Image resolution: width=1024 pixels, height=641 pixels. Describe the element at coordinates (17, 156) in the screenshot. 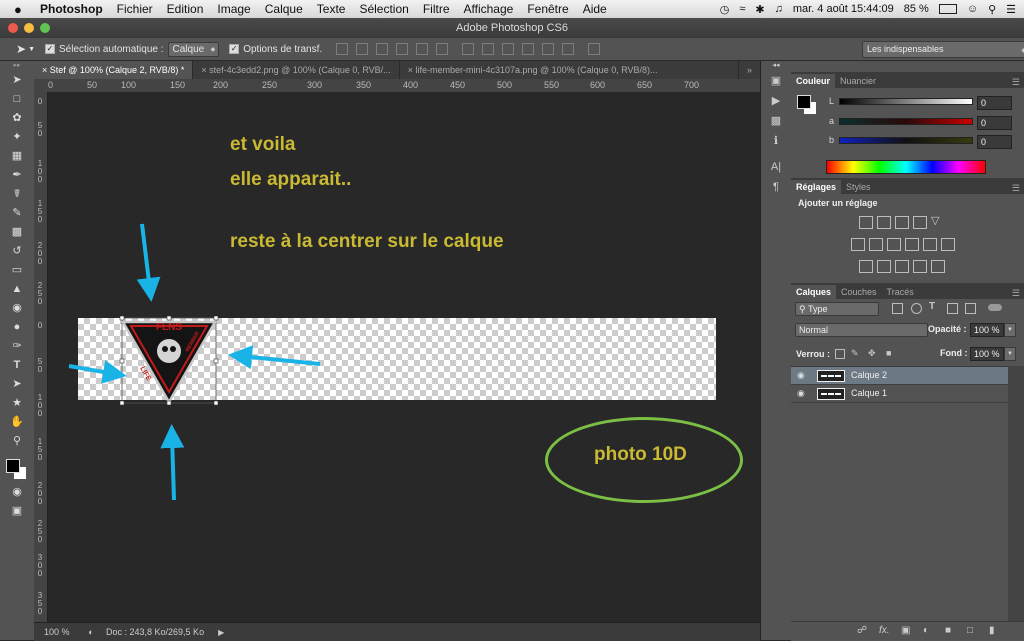

I see `crop-tool-icon: ▦` at that location.